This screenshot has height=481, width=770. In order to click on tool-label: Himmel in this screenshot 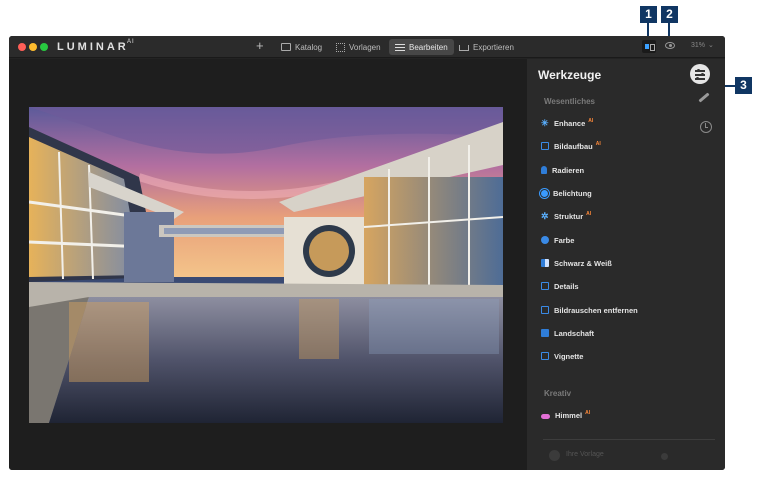, I will do `click(569, 415)`.